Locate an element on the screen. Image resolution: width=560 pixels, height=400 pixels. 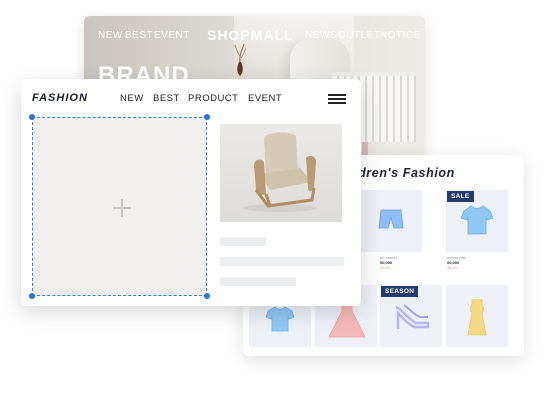
nav-best: BEST is located at coordinates (166, 98).